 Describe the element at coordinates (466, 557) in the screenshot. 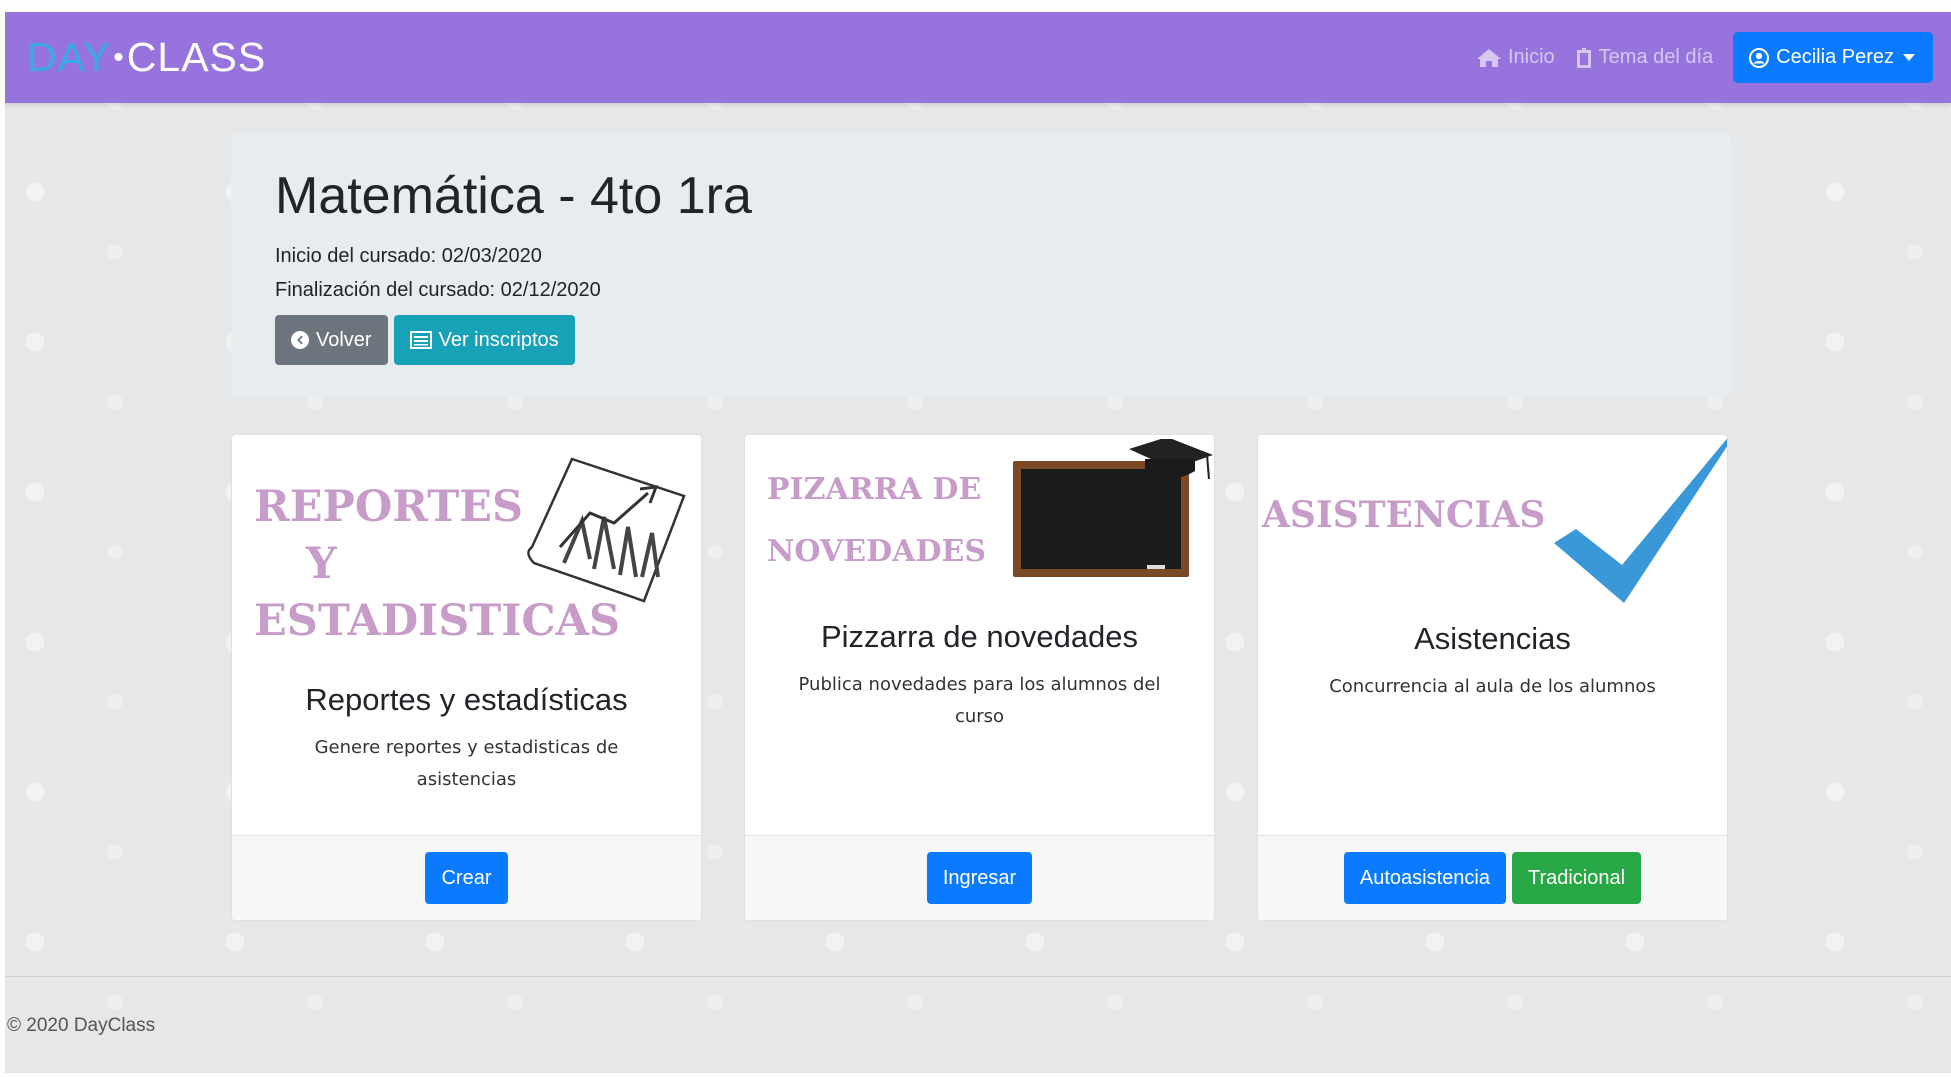

I see `reports-image: REPORTES Y ESTADISTICAS` at that location.